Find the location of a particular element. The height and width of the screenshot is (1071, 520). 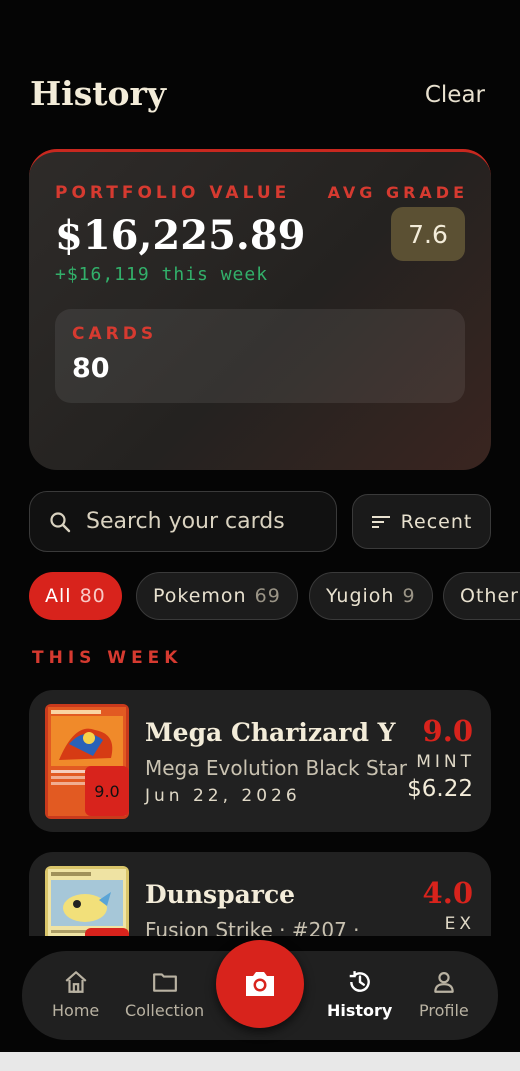

camera-button is located at coordinates (260, 984).